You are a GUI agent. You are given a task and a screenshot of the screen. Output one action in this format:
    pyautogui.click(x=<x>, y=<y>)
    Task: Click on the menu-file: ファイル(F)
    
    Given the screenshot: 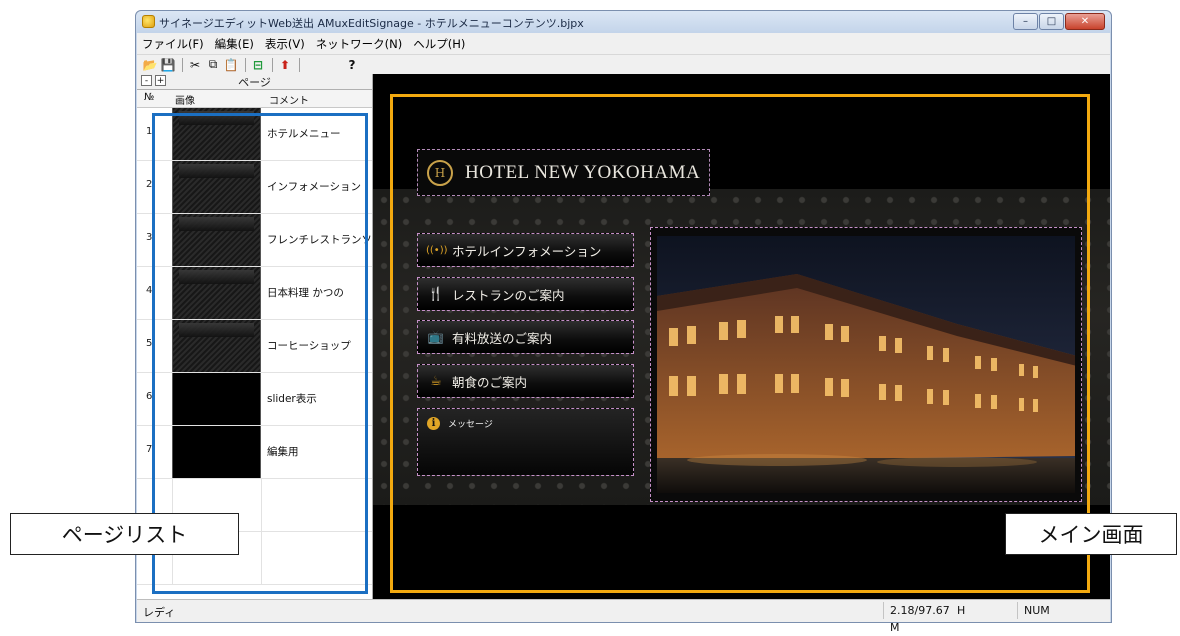 What is the action you would take?
    pyautogui.click(x=173, y=44)
    